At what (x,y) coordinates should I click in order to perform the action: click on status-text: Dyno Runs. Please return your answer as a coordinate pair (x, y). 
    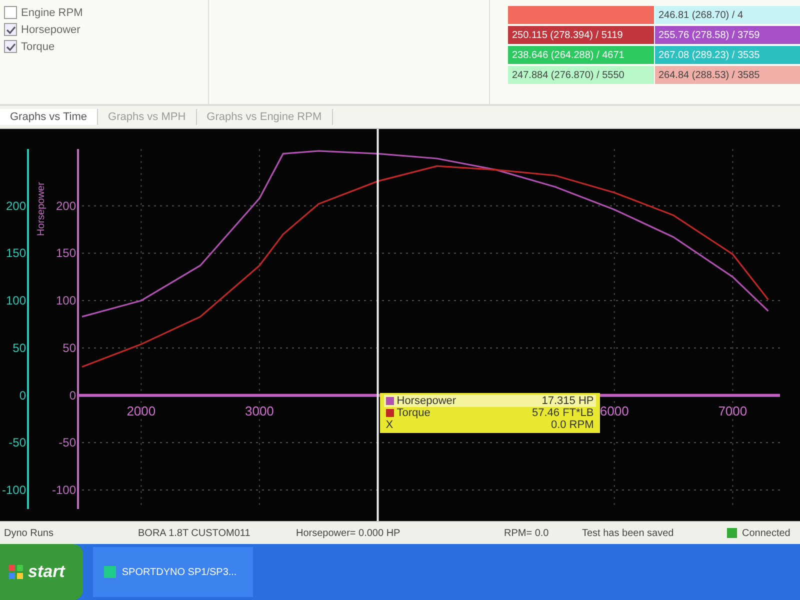
    Looking at the image, I should click on (28, 533).